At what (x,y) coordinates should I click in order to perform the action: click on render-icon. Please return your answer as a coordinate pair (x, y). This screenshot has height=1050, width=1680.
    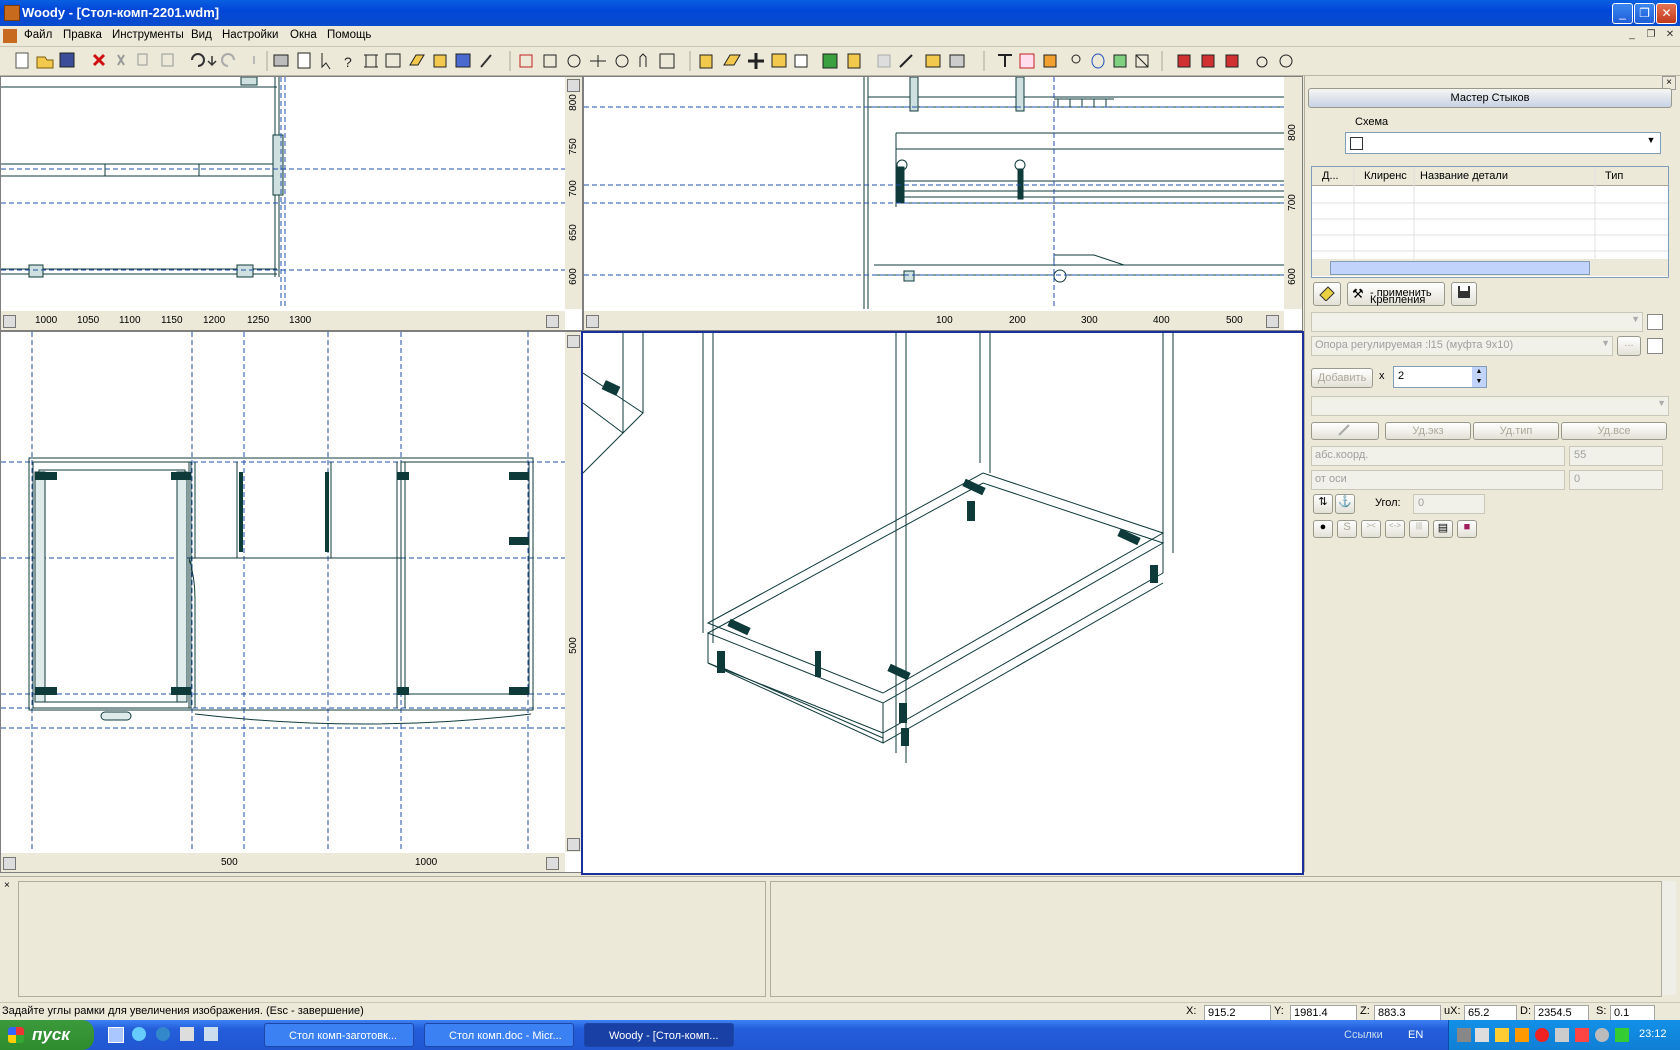
    Looking at the image, I should click on (1286, 61).